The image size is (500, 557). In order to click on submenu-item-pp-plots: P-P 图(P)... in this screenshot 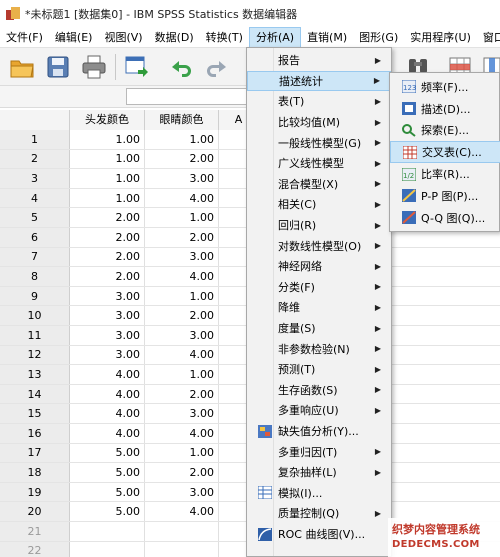, I will do `click(445, 196)`.